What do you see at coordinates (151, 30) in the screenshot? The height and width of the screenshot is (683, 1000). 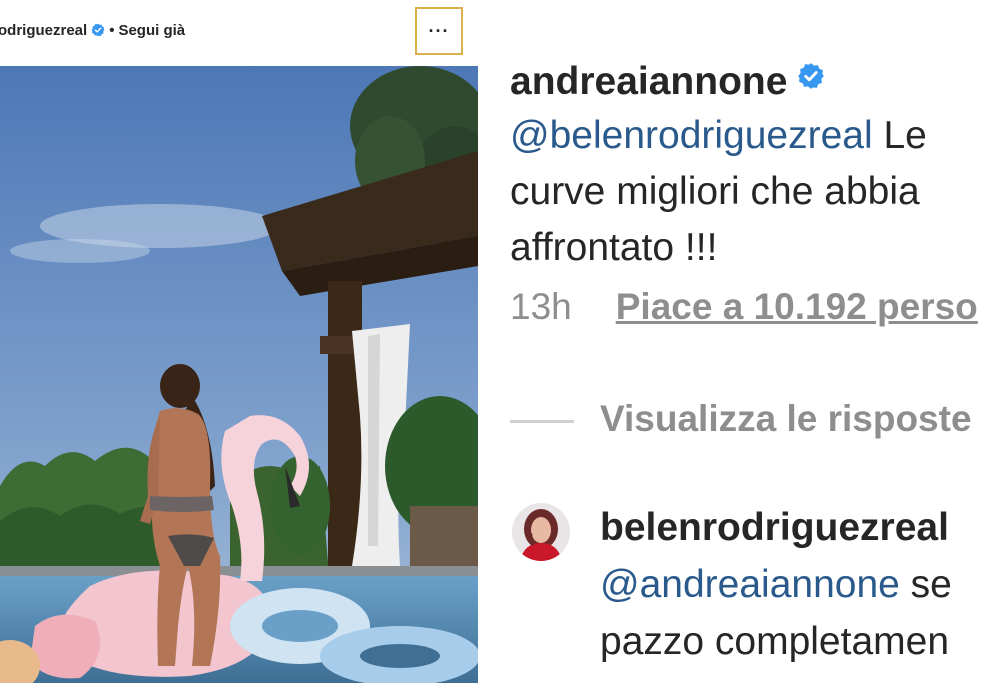 I see `follow-status-button: Segui già` at bounding box center [151, 30].